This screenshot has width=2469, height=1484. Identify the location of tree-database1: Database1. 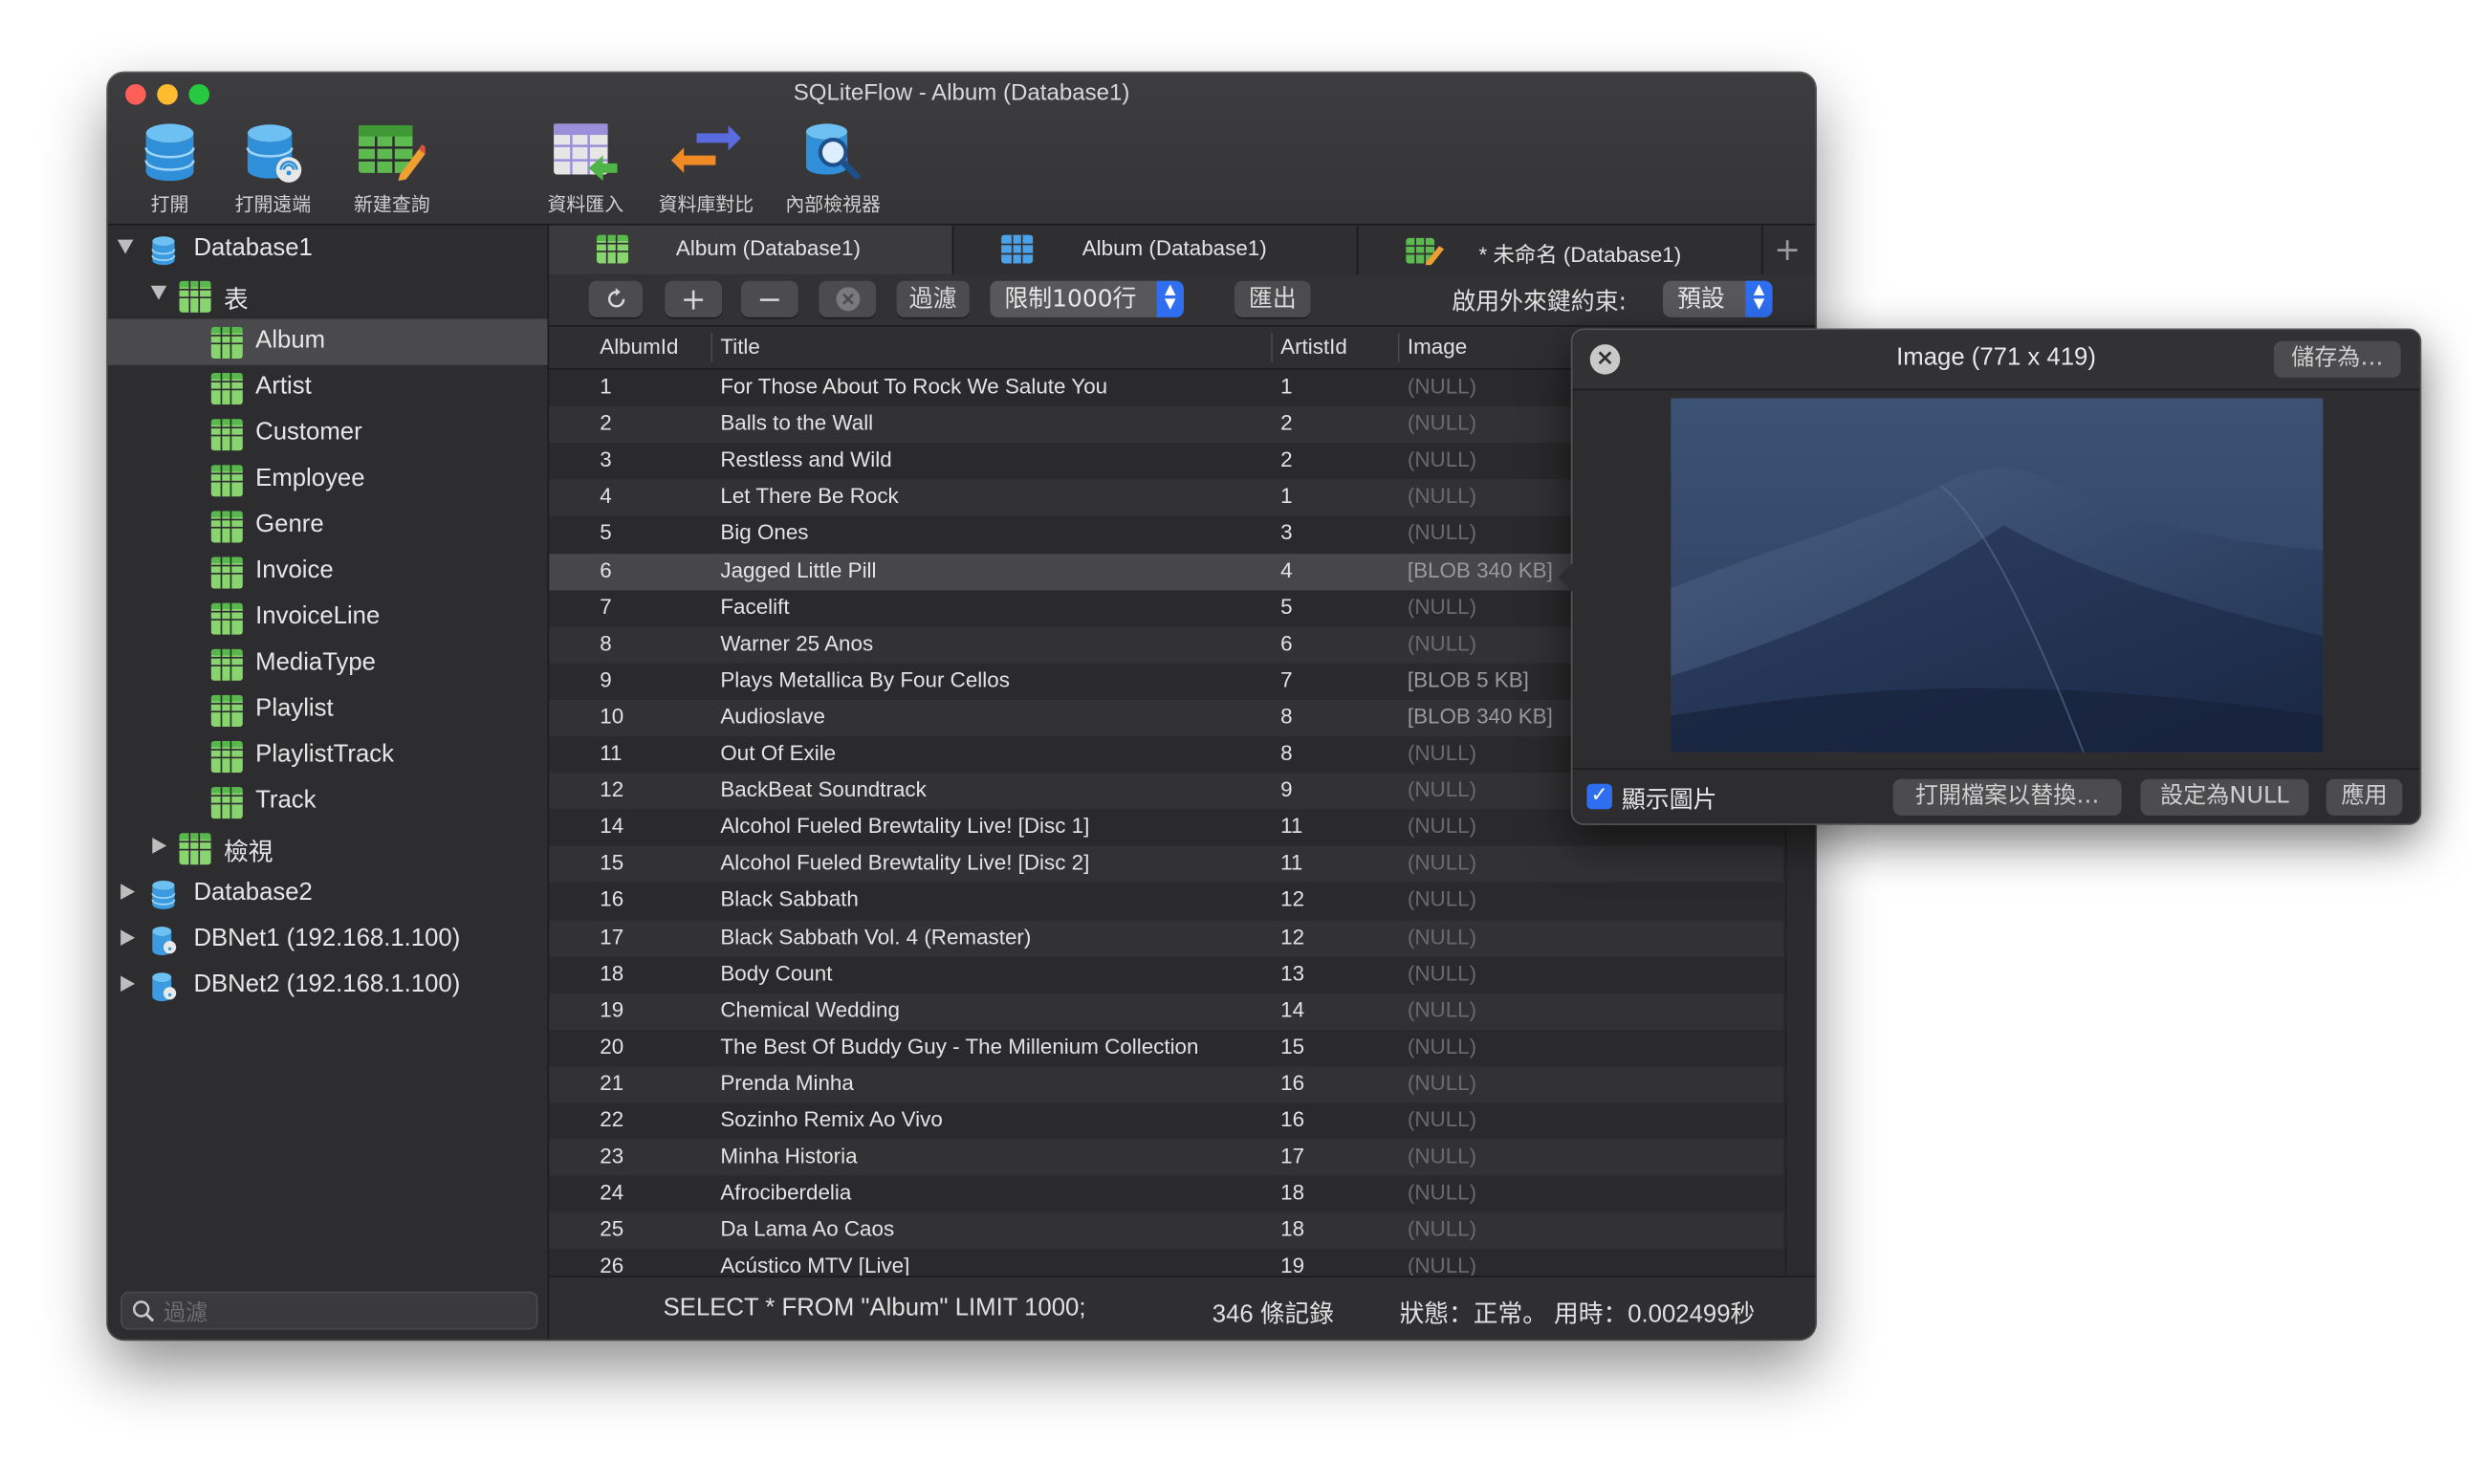
(328, 250).